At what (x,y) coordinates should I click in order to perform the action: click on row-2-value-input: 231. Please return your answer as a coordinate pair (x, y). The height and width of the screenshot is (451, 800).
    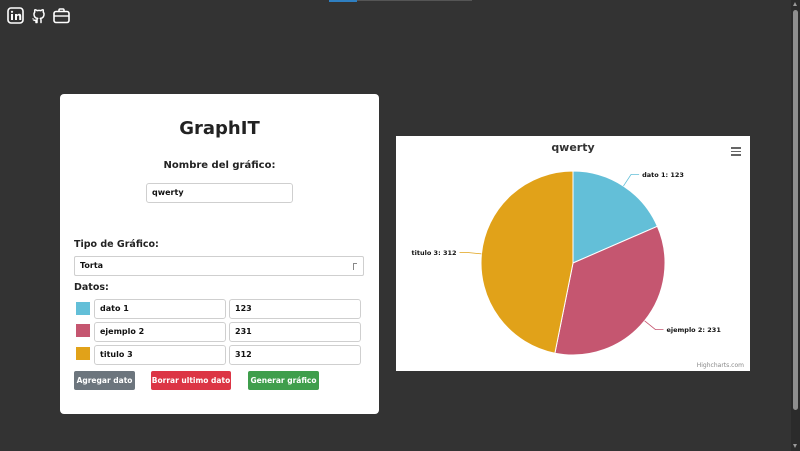
    Looking at the image, I should click on (295, 332).